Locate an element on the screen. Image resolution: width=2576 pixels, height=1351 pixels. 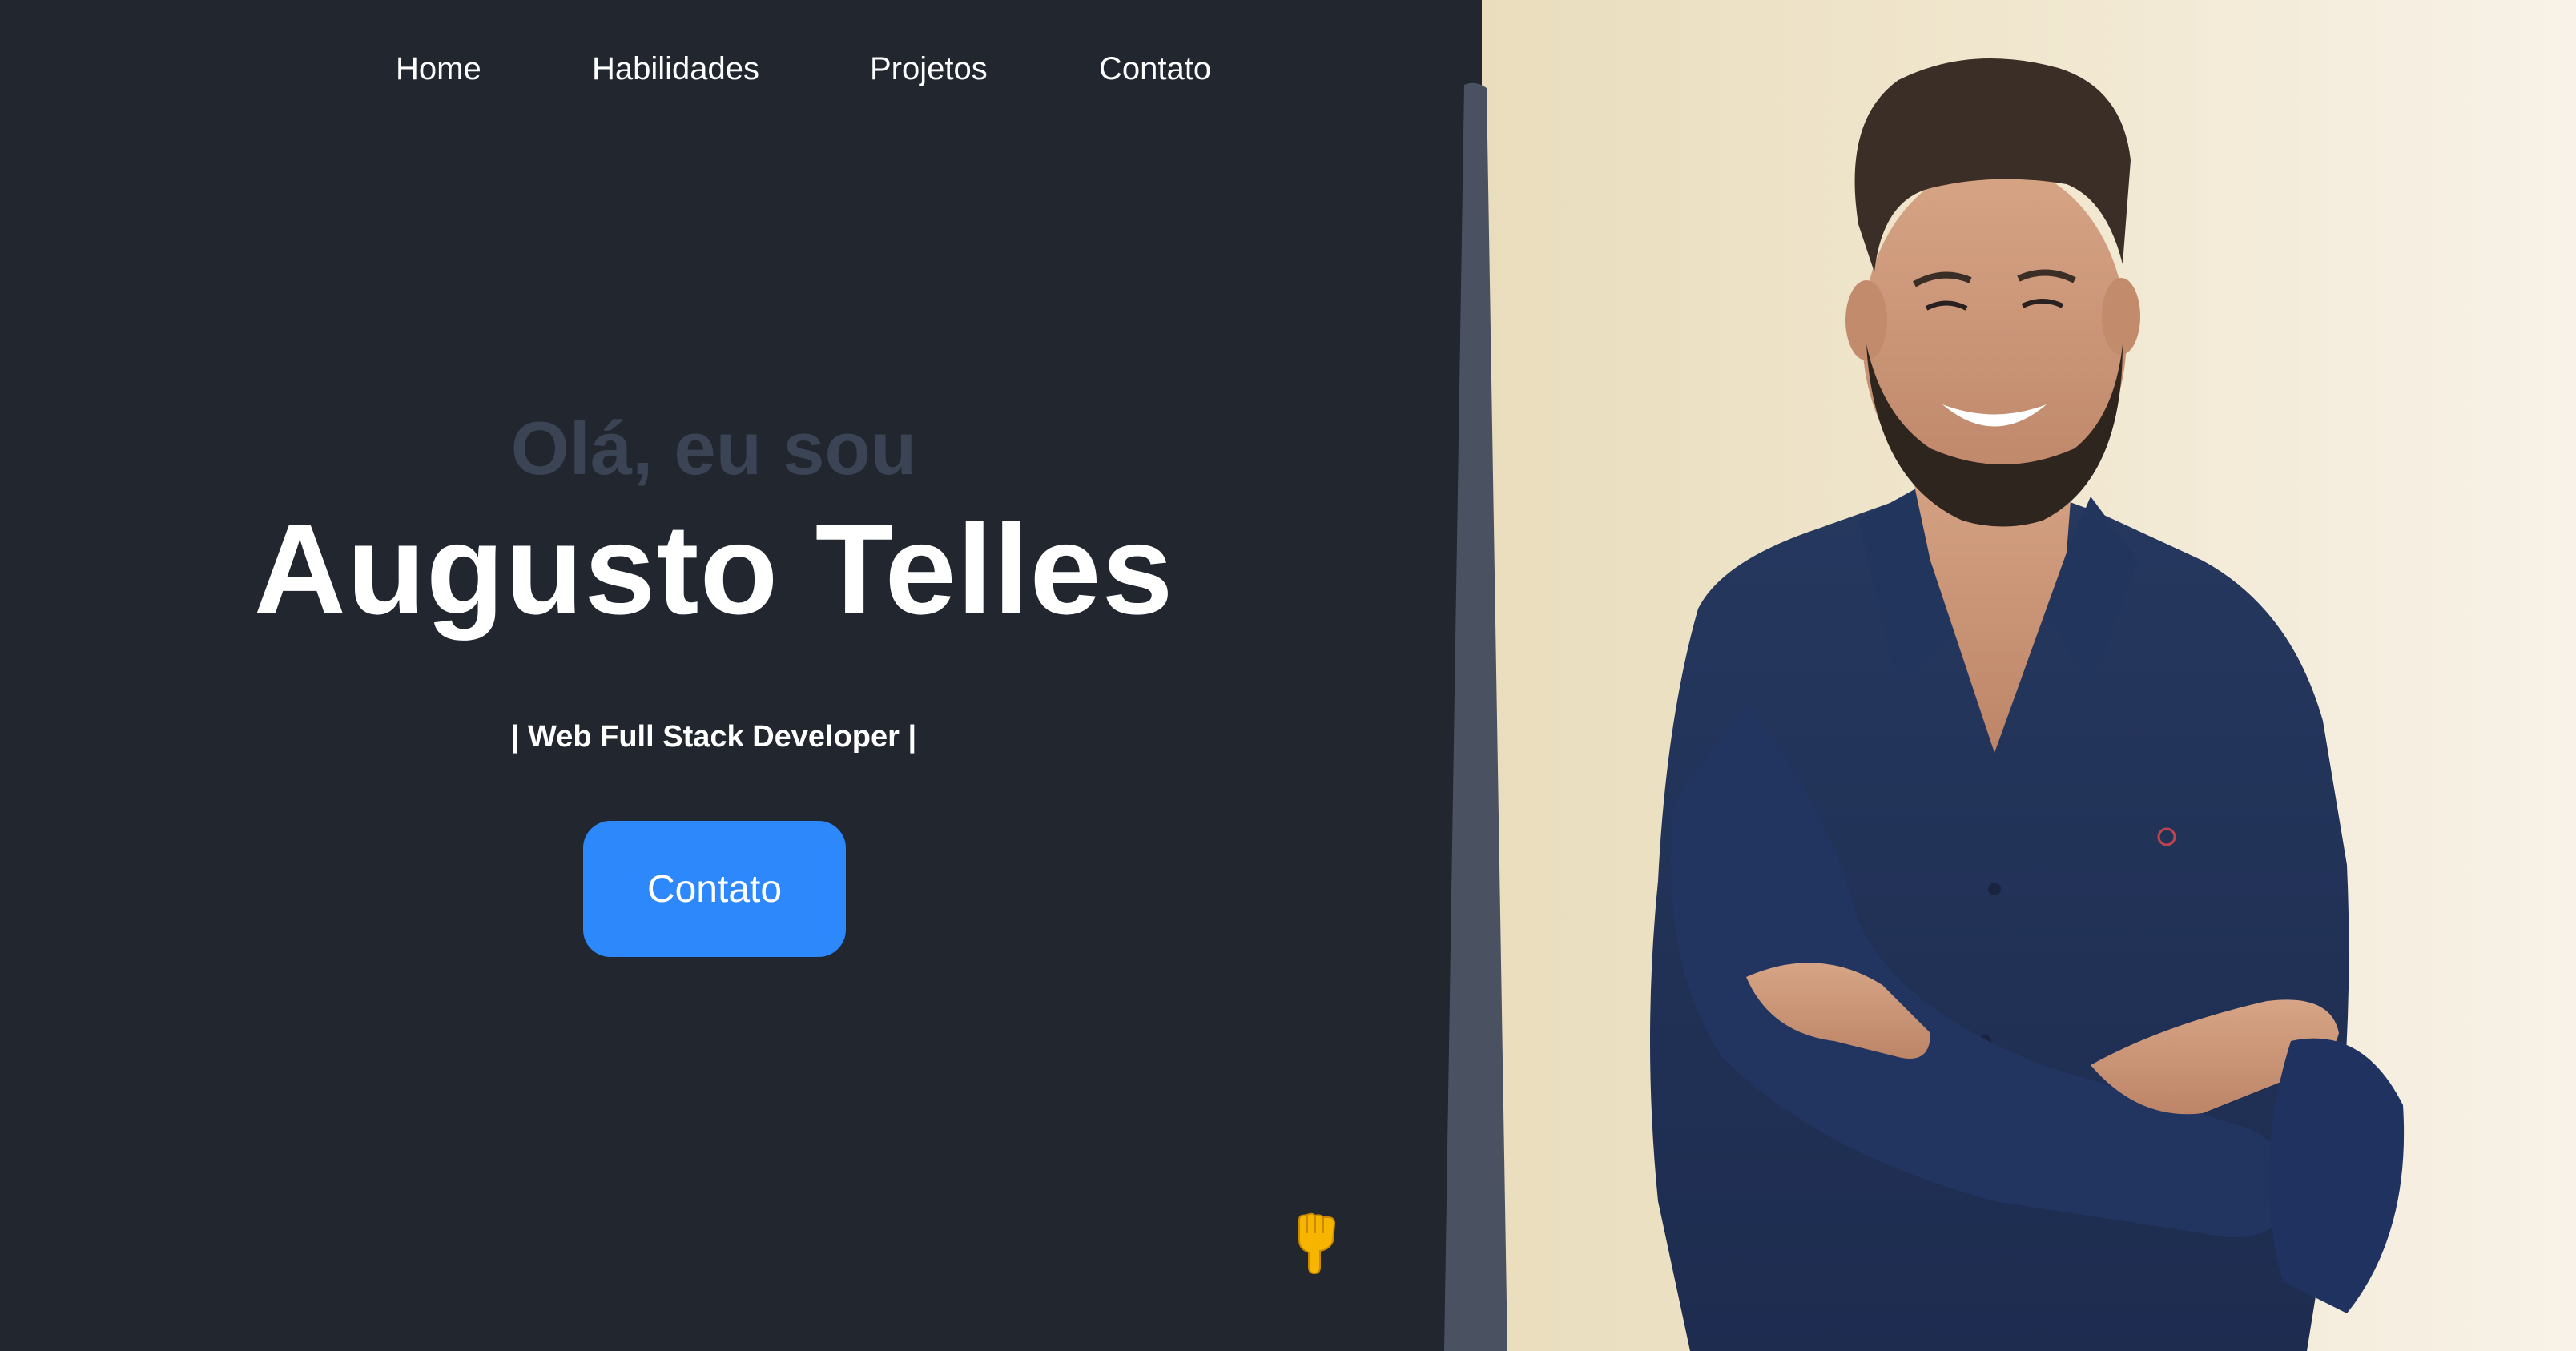
nav-projetos: Projetos is located at coordinates (929, 68).